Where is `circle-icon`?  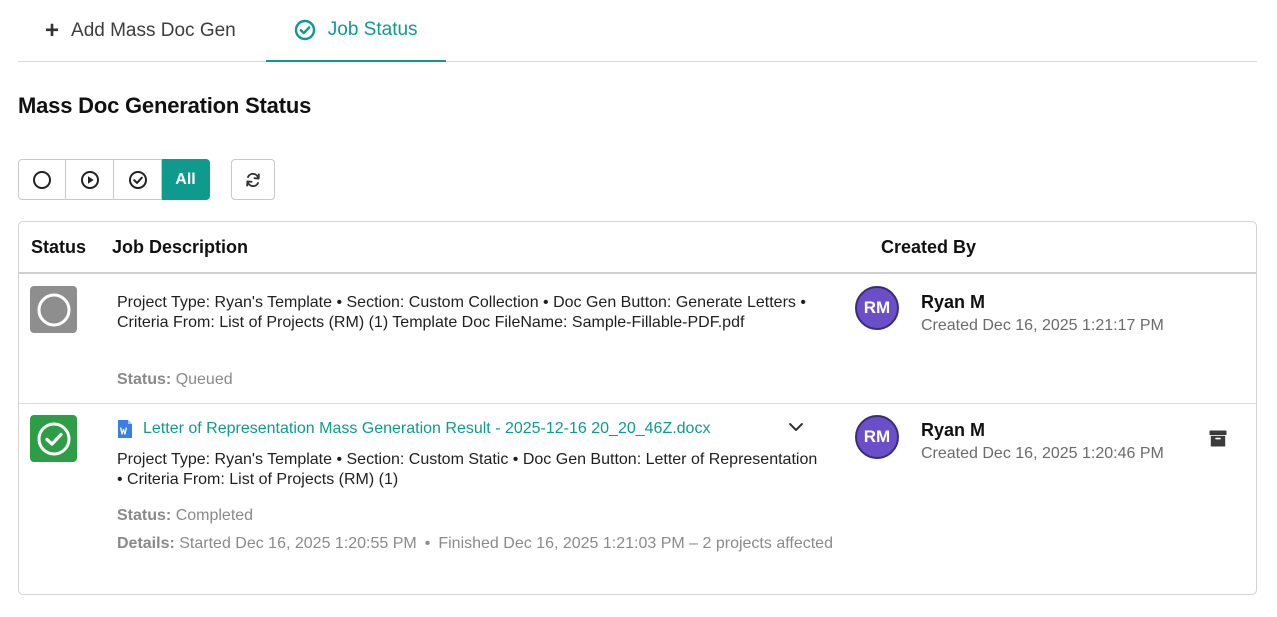
circle-icon is located at coordinates (42, 179).